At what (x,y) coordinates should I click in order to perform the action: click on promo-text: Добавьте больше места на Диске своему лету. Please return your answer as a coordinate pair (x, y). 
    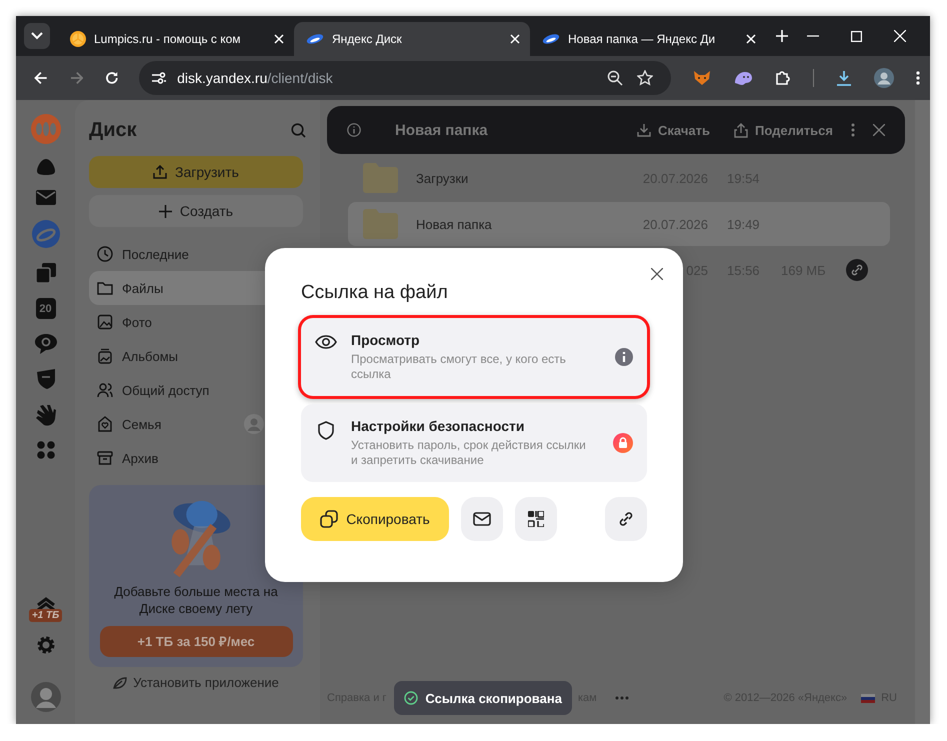
    Looking at the image, I should click on (196, 599).